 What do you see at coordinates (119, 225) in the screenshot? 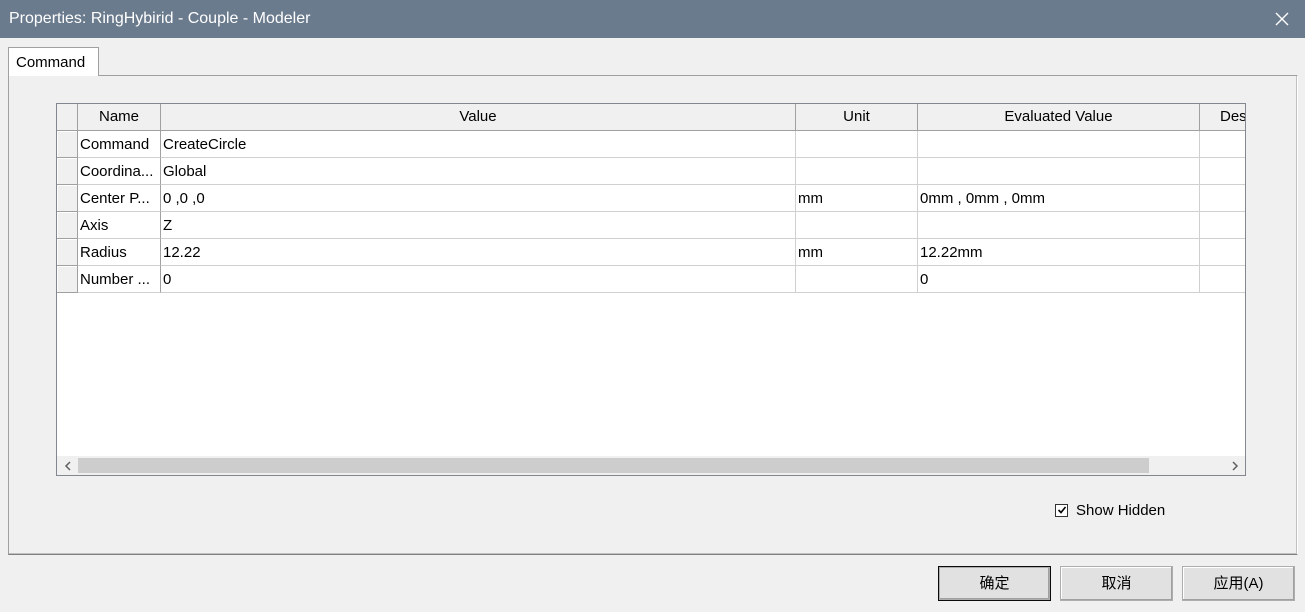
I see `cell-name: Axis` at bounding box center [119, 225].